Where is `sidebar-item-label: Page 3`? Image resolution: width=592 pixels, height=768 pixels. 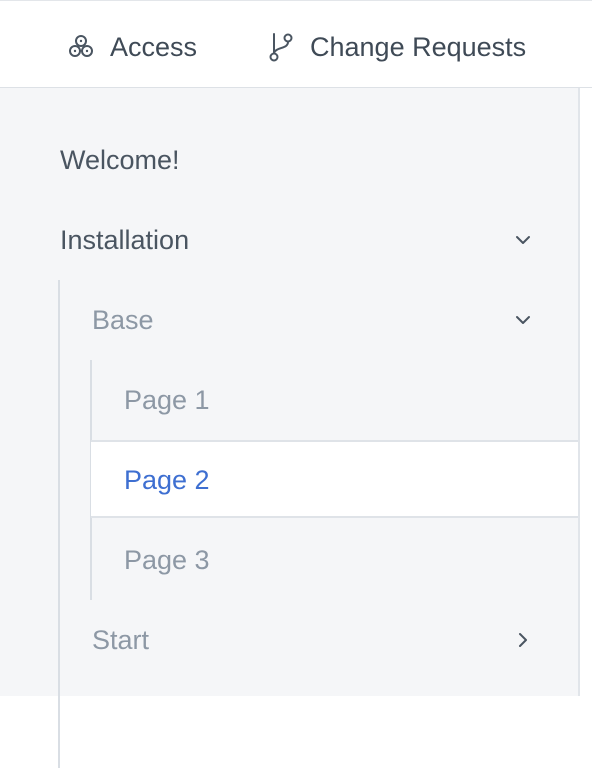
sidebar-item-label: Page 3 is located at coordinates (167, 559).